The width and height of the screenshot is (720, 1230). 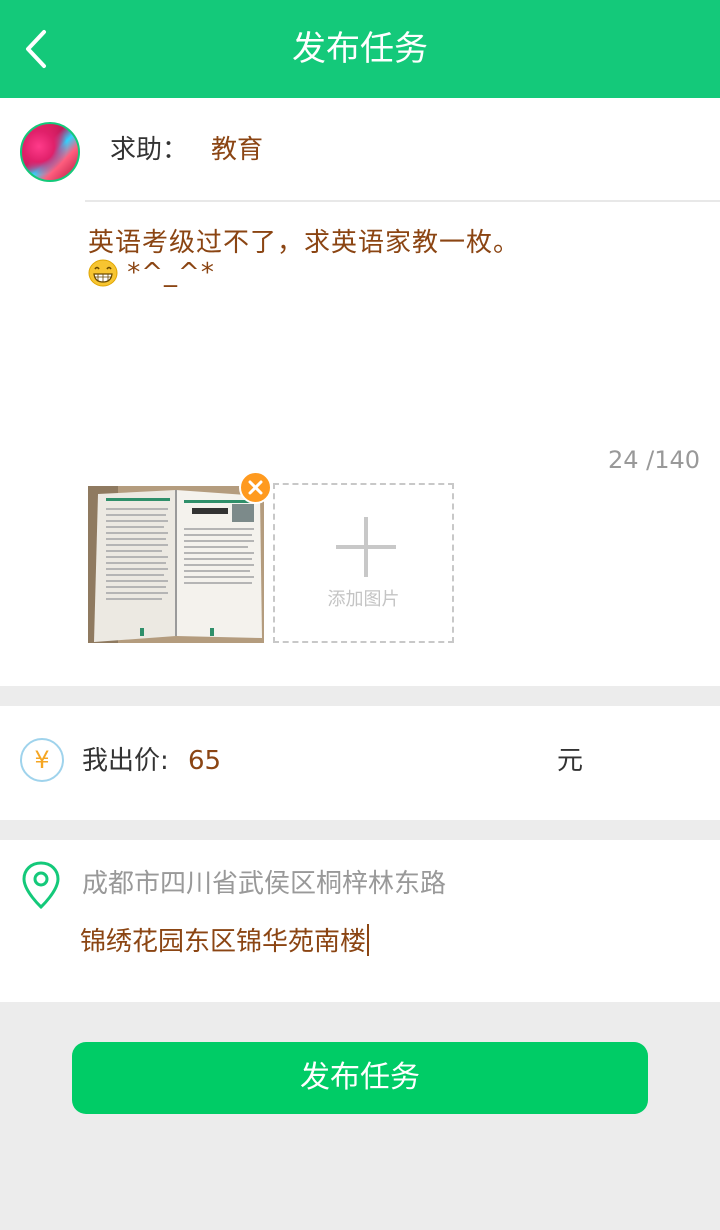 I want to click on char-counter: 24 /140, so click(x=653, y=460).